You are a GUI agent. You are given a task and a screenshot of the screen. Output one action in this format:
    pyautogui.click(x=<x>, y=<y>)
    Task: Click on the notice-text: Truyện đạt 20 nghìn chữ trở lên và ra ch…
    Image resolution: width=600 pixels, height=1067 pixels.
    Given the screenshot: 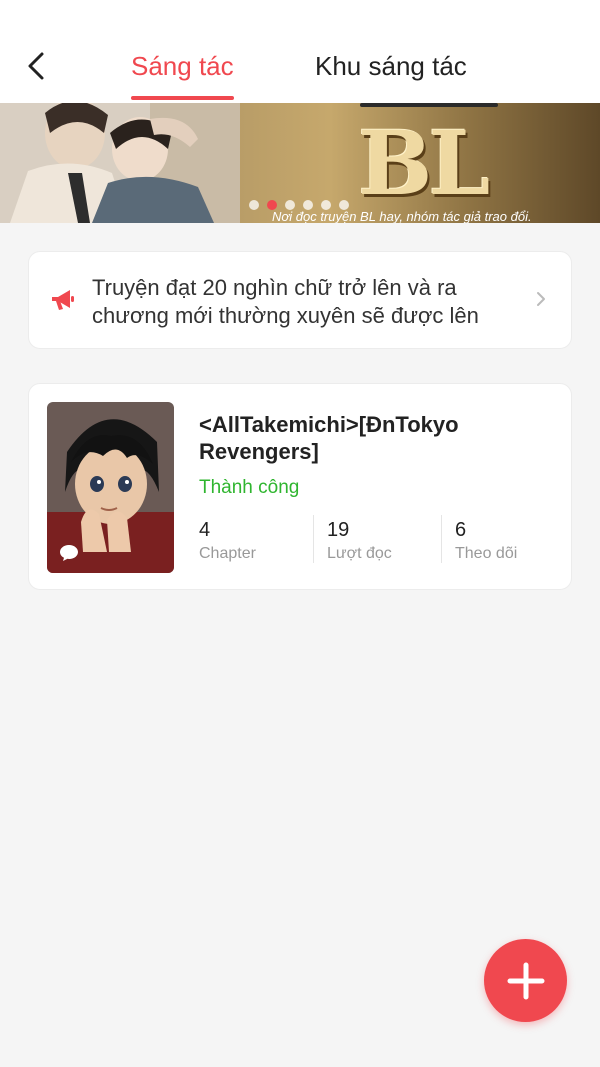 What is the action you would take?
    pyautogui.click(x=285, y=301)
    